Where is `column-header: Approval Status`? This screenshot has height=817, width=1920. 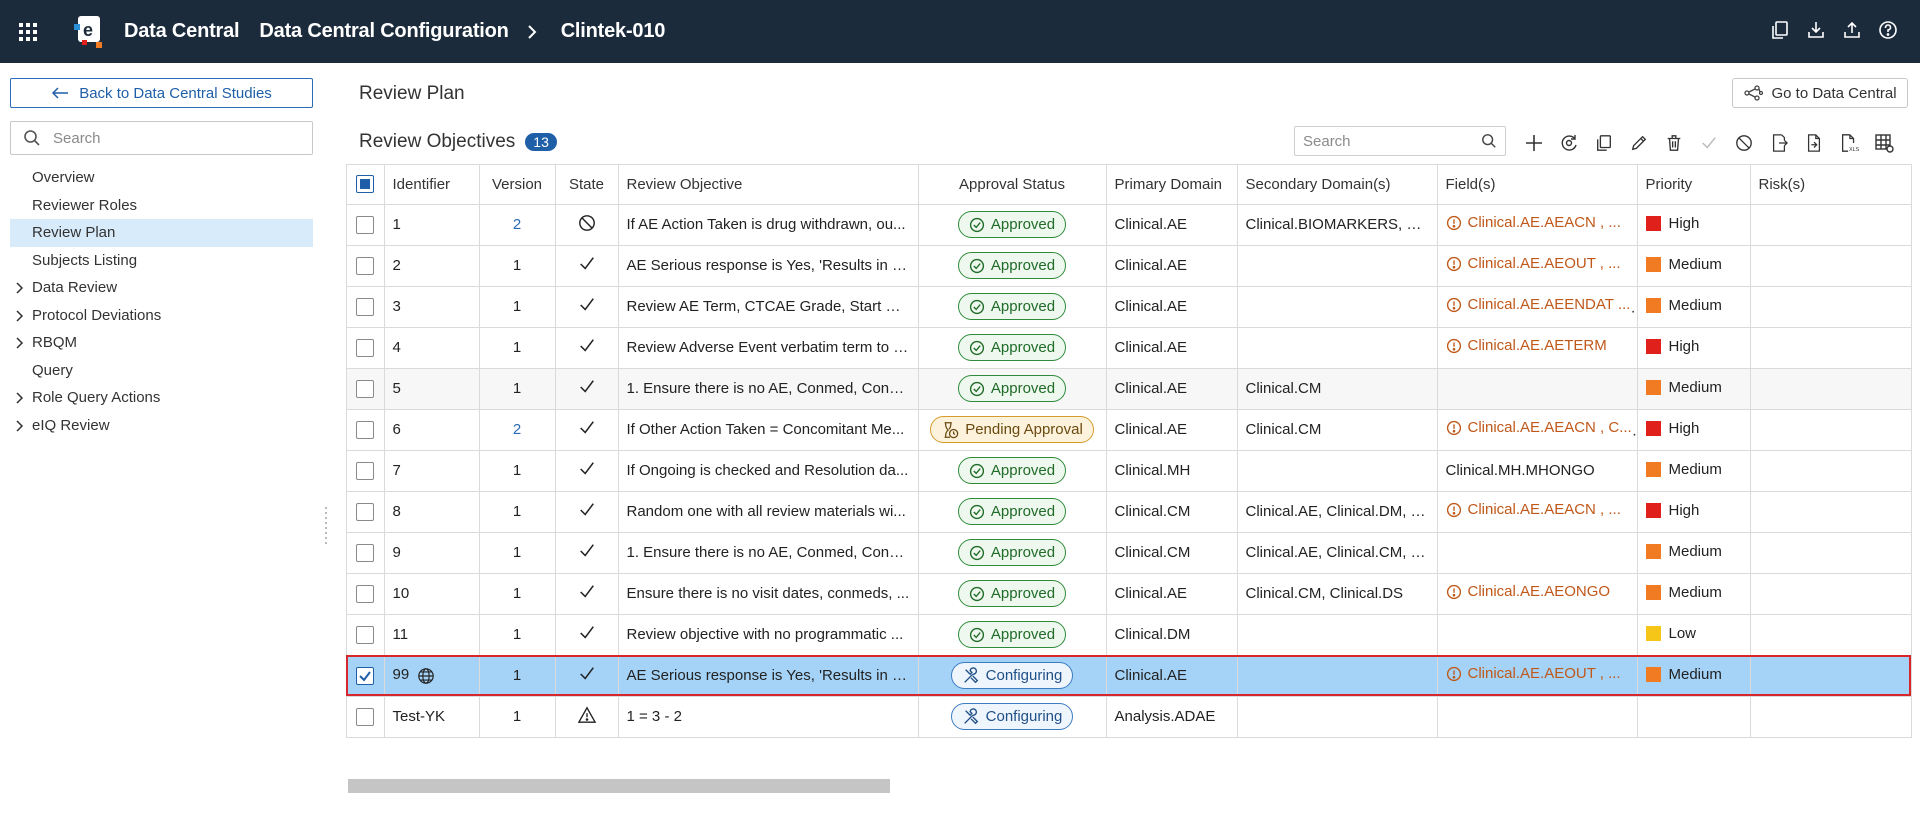
column-header: Approval Status is located at coordinates (1012, 184).